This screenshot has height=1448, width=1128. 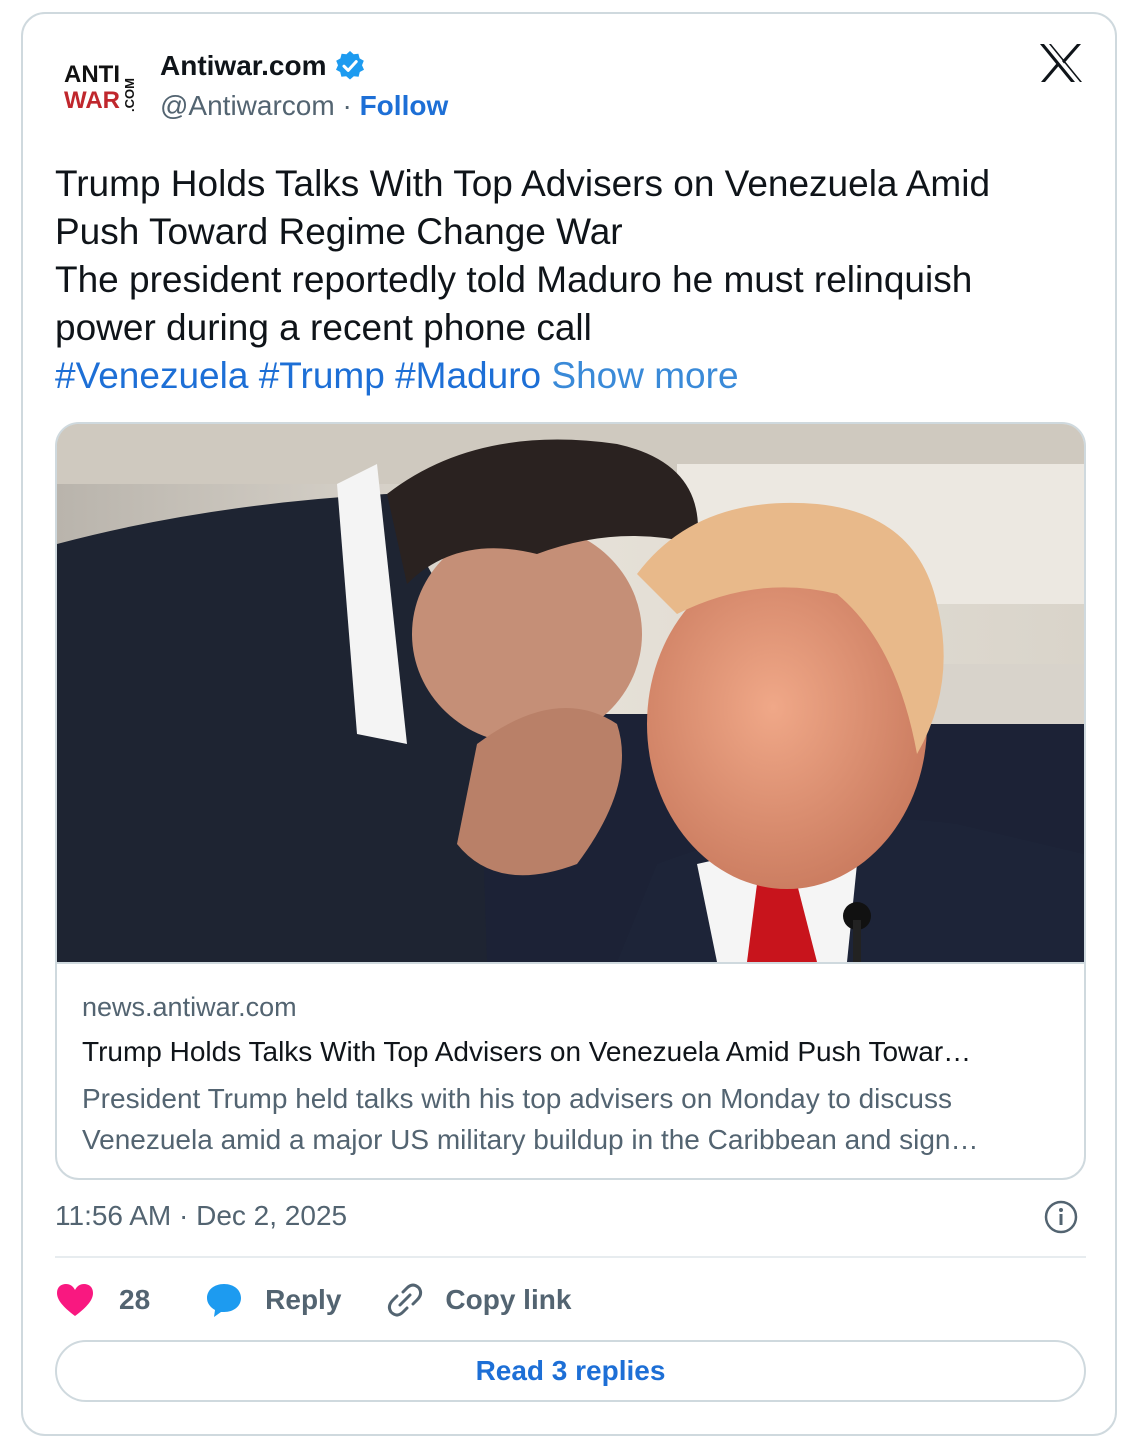 I want to click on author-name-row: Antiwar.com, so click(x=263, y=66).